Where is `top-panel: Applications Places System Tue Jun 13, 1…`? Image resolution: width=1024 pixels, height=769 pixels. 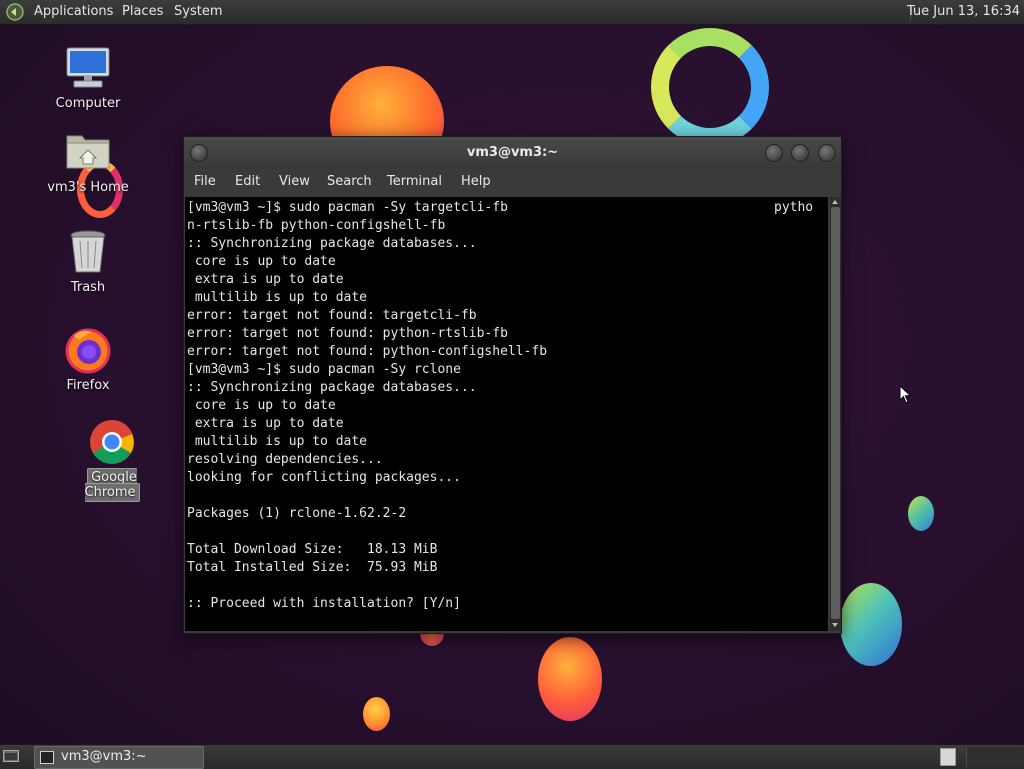 top-panel: Applications Places System Tue Jun 13, 1… is located at coordinates (512, 12).